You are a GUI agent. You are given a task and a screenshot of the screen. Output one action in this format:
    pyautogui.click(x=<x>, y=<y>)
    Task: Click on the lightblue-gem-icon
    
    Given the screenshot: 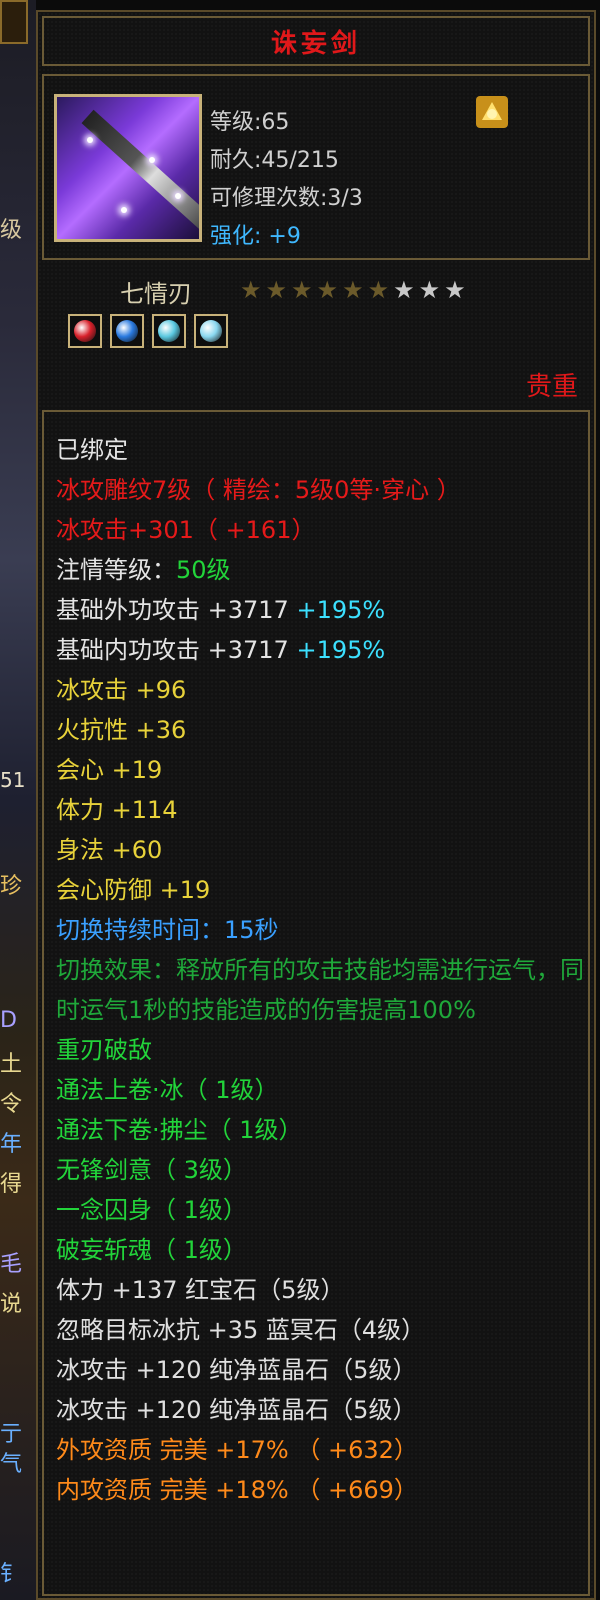 What is the action you would take?
    pyautogui.click(x=211, y=331)
    